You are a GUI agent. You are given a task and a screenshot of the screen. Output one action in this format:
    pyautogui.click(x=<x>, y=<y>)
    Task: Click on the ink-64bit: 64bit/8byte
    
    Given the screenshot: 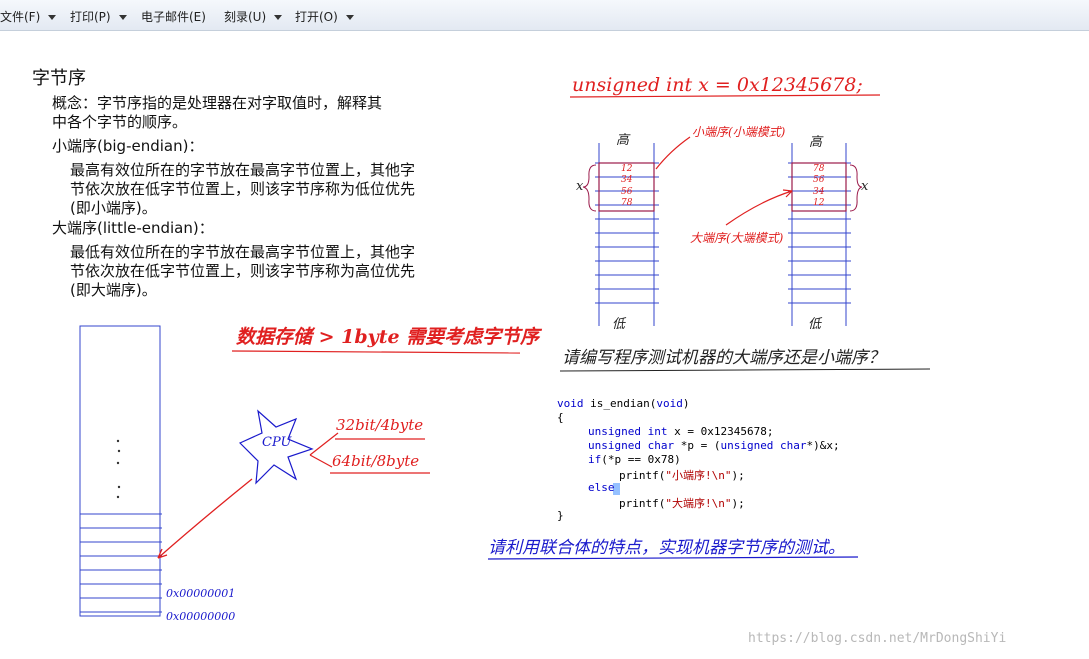 What is the action you would take?
    pyautogui.click(x=376, y=461)
    